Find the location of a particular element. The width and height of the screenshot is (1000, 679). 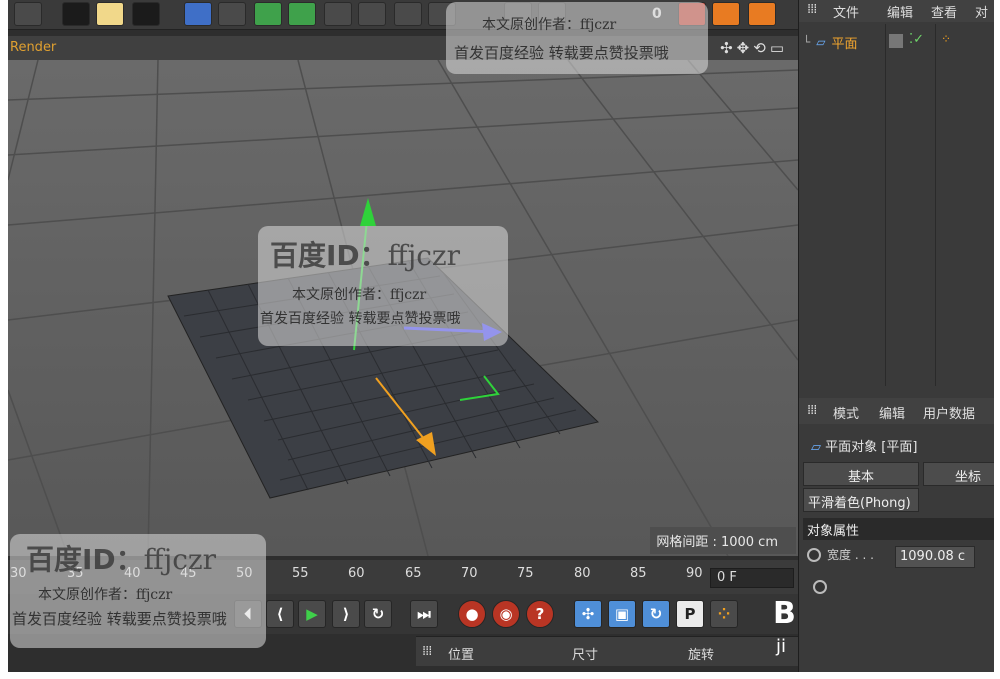

timeline-tick: 90 is located at coordinates (694, 573).